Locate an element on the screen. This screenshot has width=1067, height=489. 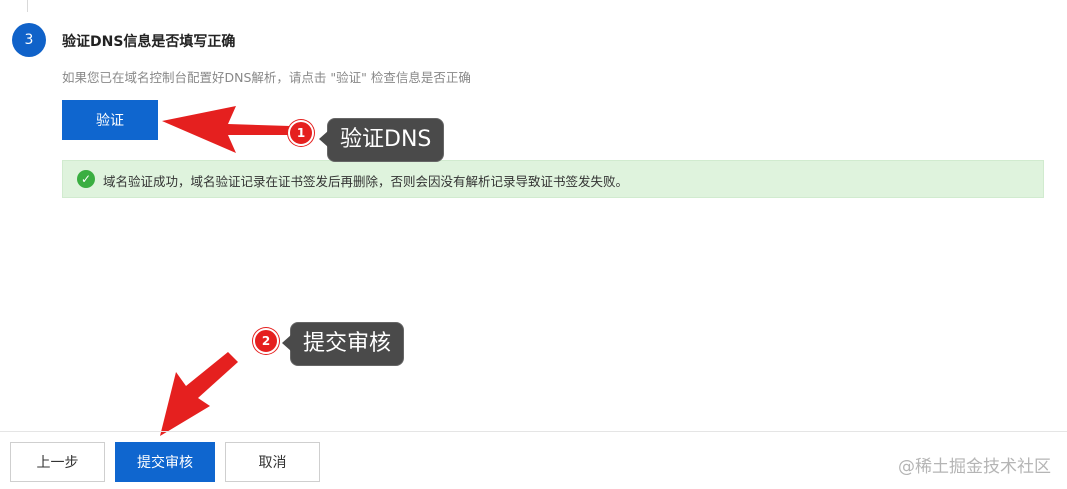
verify-button: 验证 is located at coordinates (110, 120).